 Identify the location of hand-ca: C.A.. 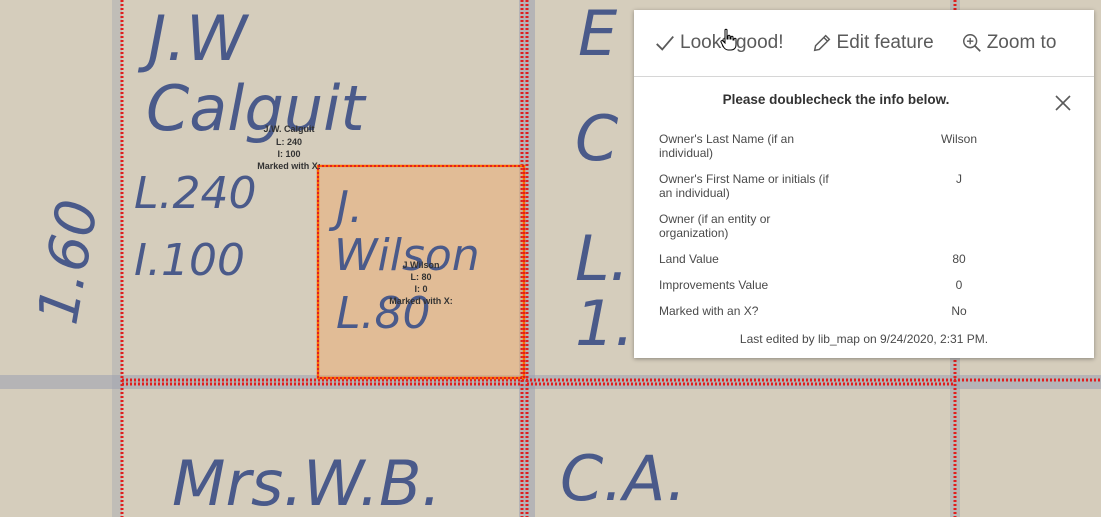
(623, 478).